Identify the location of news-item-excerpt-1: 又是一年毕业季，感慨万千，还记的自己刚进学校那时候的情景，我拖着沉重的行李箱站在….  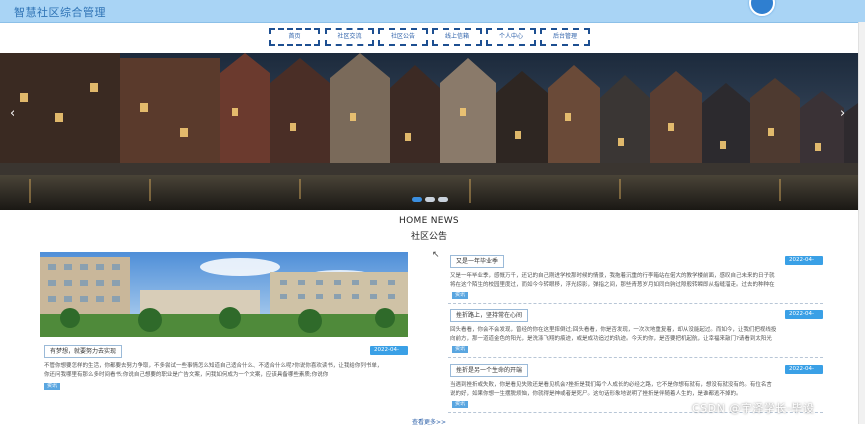
(612, 276).